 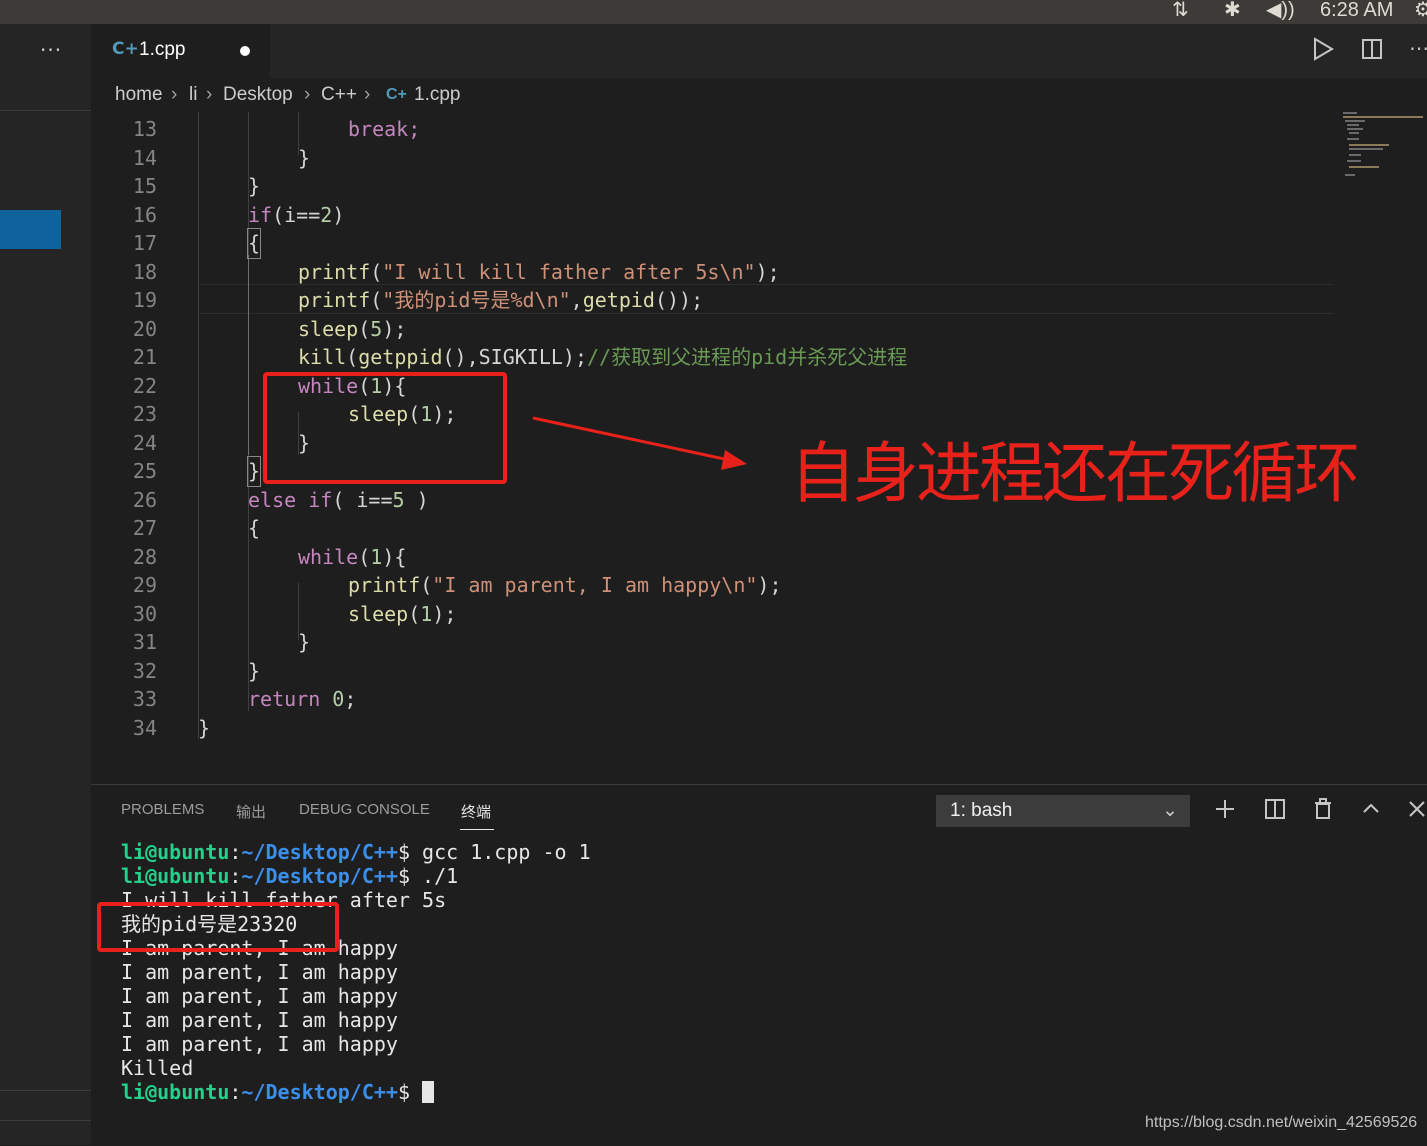 What do you see at coordinates (1232, 10) in the screenshot?
I see `bluetooth-icon: ✱` at bounding box center [1232, 10].